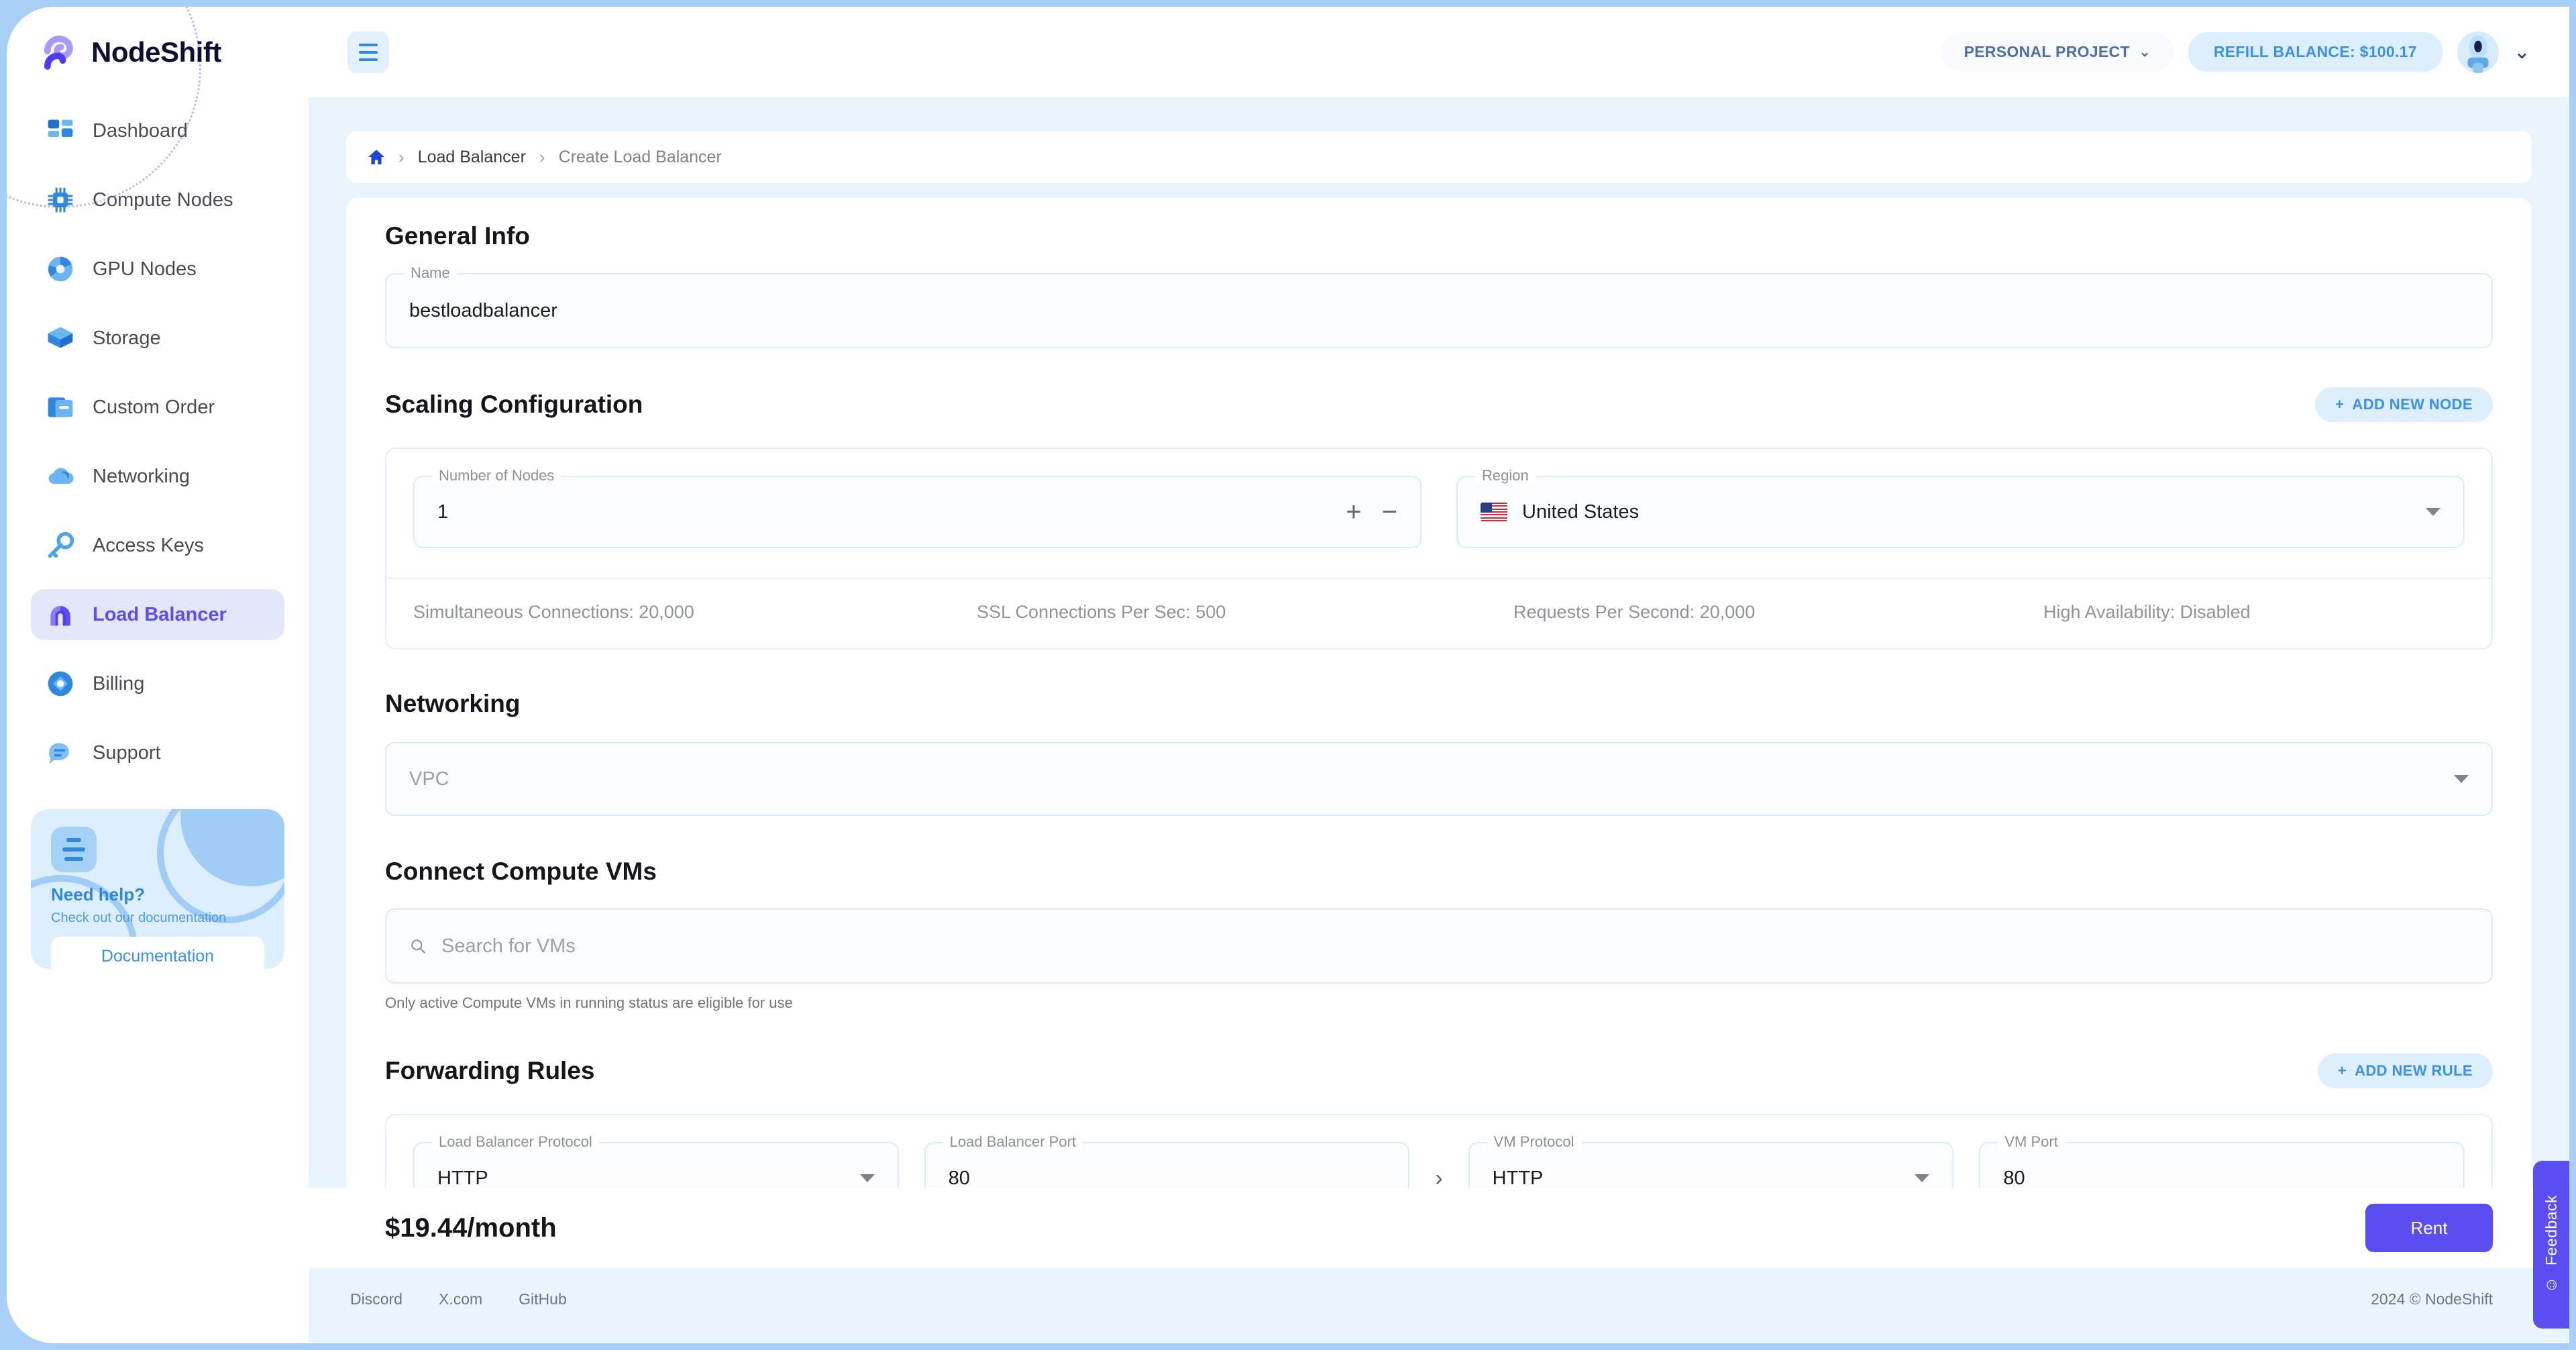 This screenshot has height=1350, width=2576. Describe the element at coordinates (1727, 612) in the screenshot. I see `stat-value: 20,000` at that location.